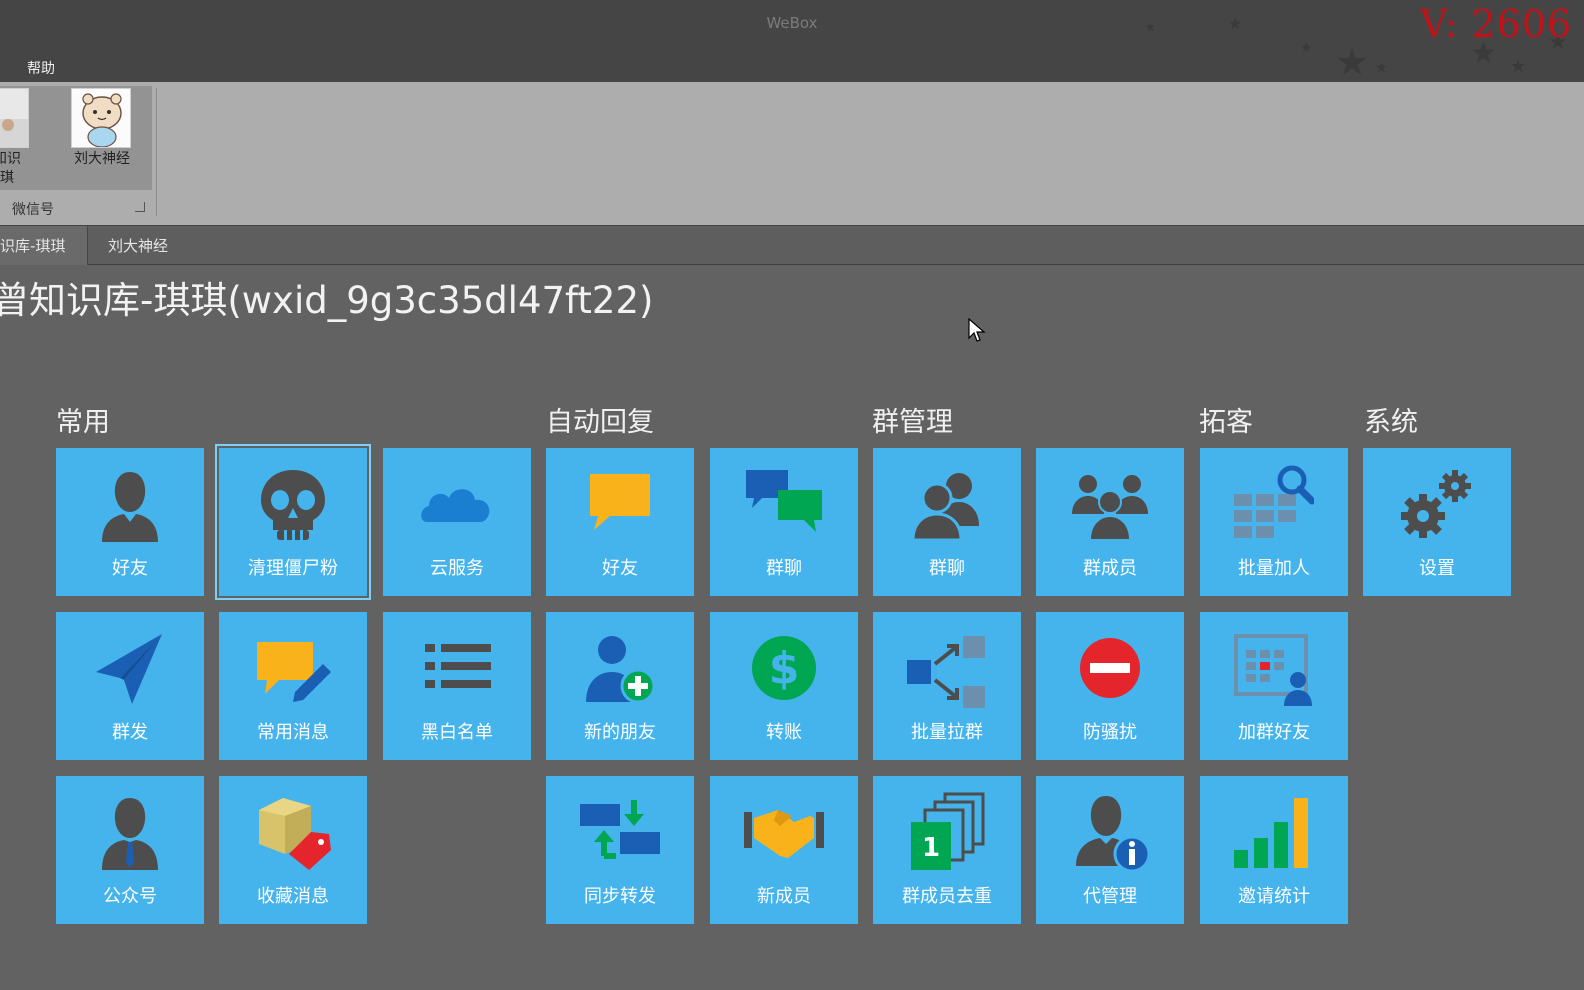  I want to click on ribbon-divider, so click(156, 152).